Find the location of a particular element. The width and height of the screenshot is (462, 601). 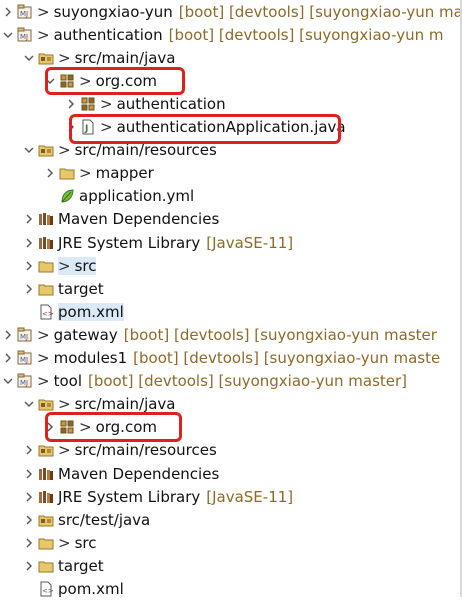

tree-item: src/test/java is located at coordinates (86, 519).